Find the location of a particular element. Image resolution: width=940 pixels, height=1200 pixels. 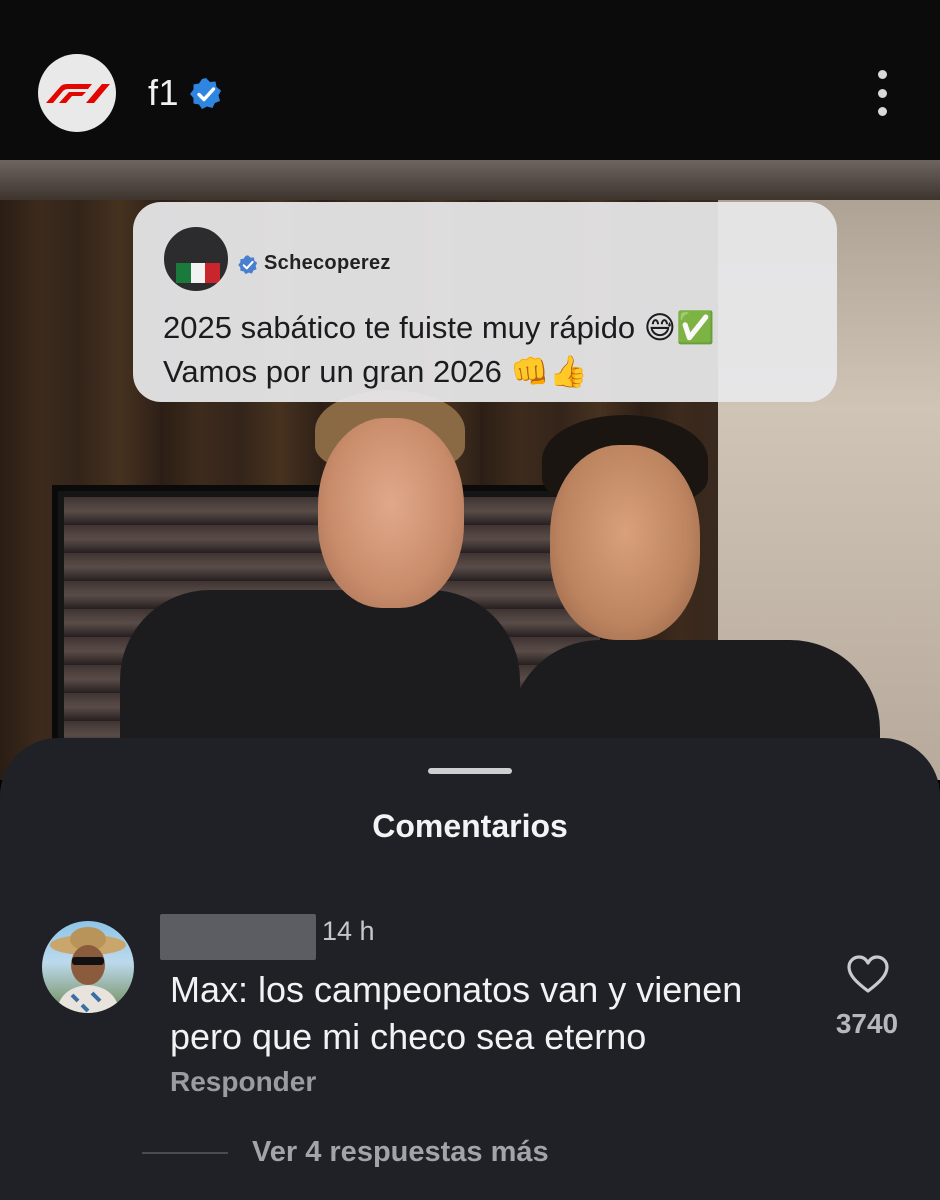

quoted-text-line: 2025 sabático te fuiste muy rápido 😅✅ is located at coordinates (439, 327).